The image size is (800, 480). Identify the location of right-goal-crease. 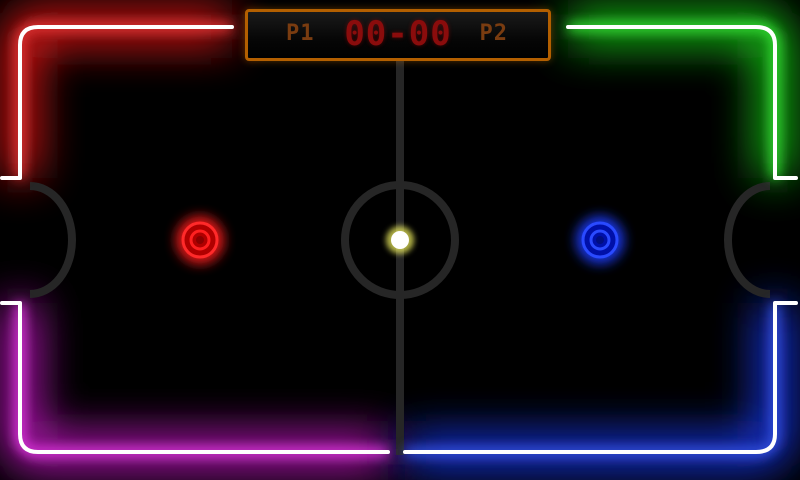
(747, 240).